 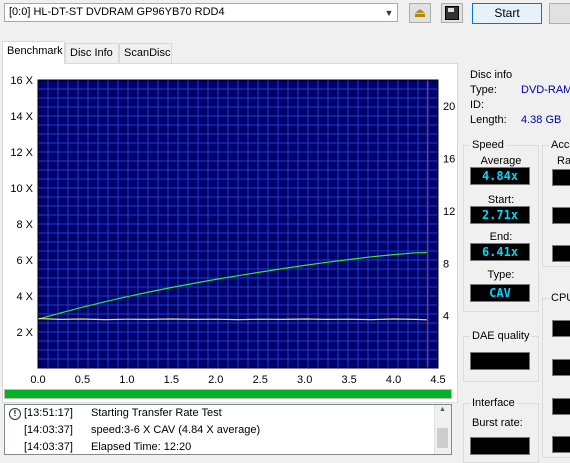 What do you see at coordinates (446, 317) in the screenshot?
I see `y-right-tick-label: 4` at bounding box center [446, 317].